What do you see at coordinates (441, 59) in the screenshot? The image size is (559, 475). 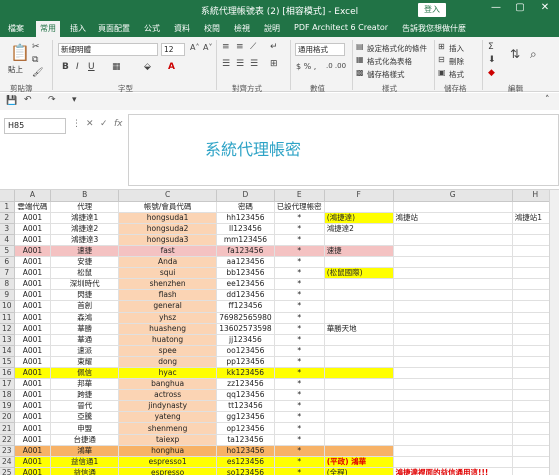 I see `delete-cells-icon: ⊟` at bounding box center [441, 59].